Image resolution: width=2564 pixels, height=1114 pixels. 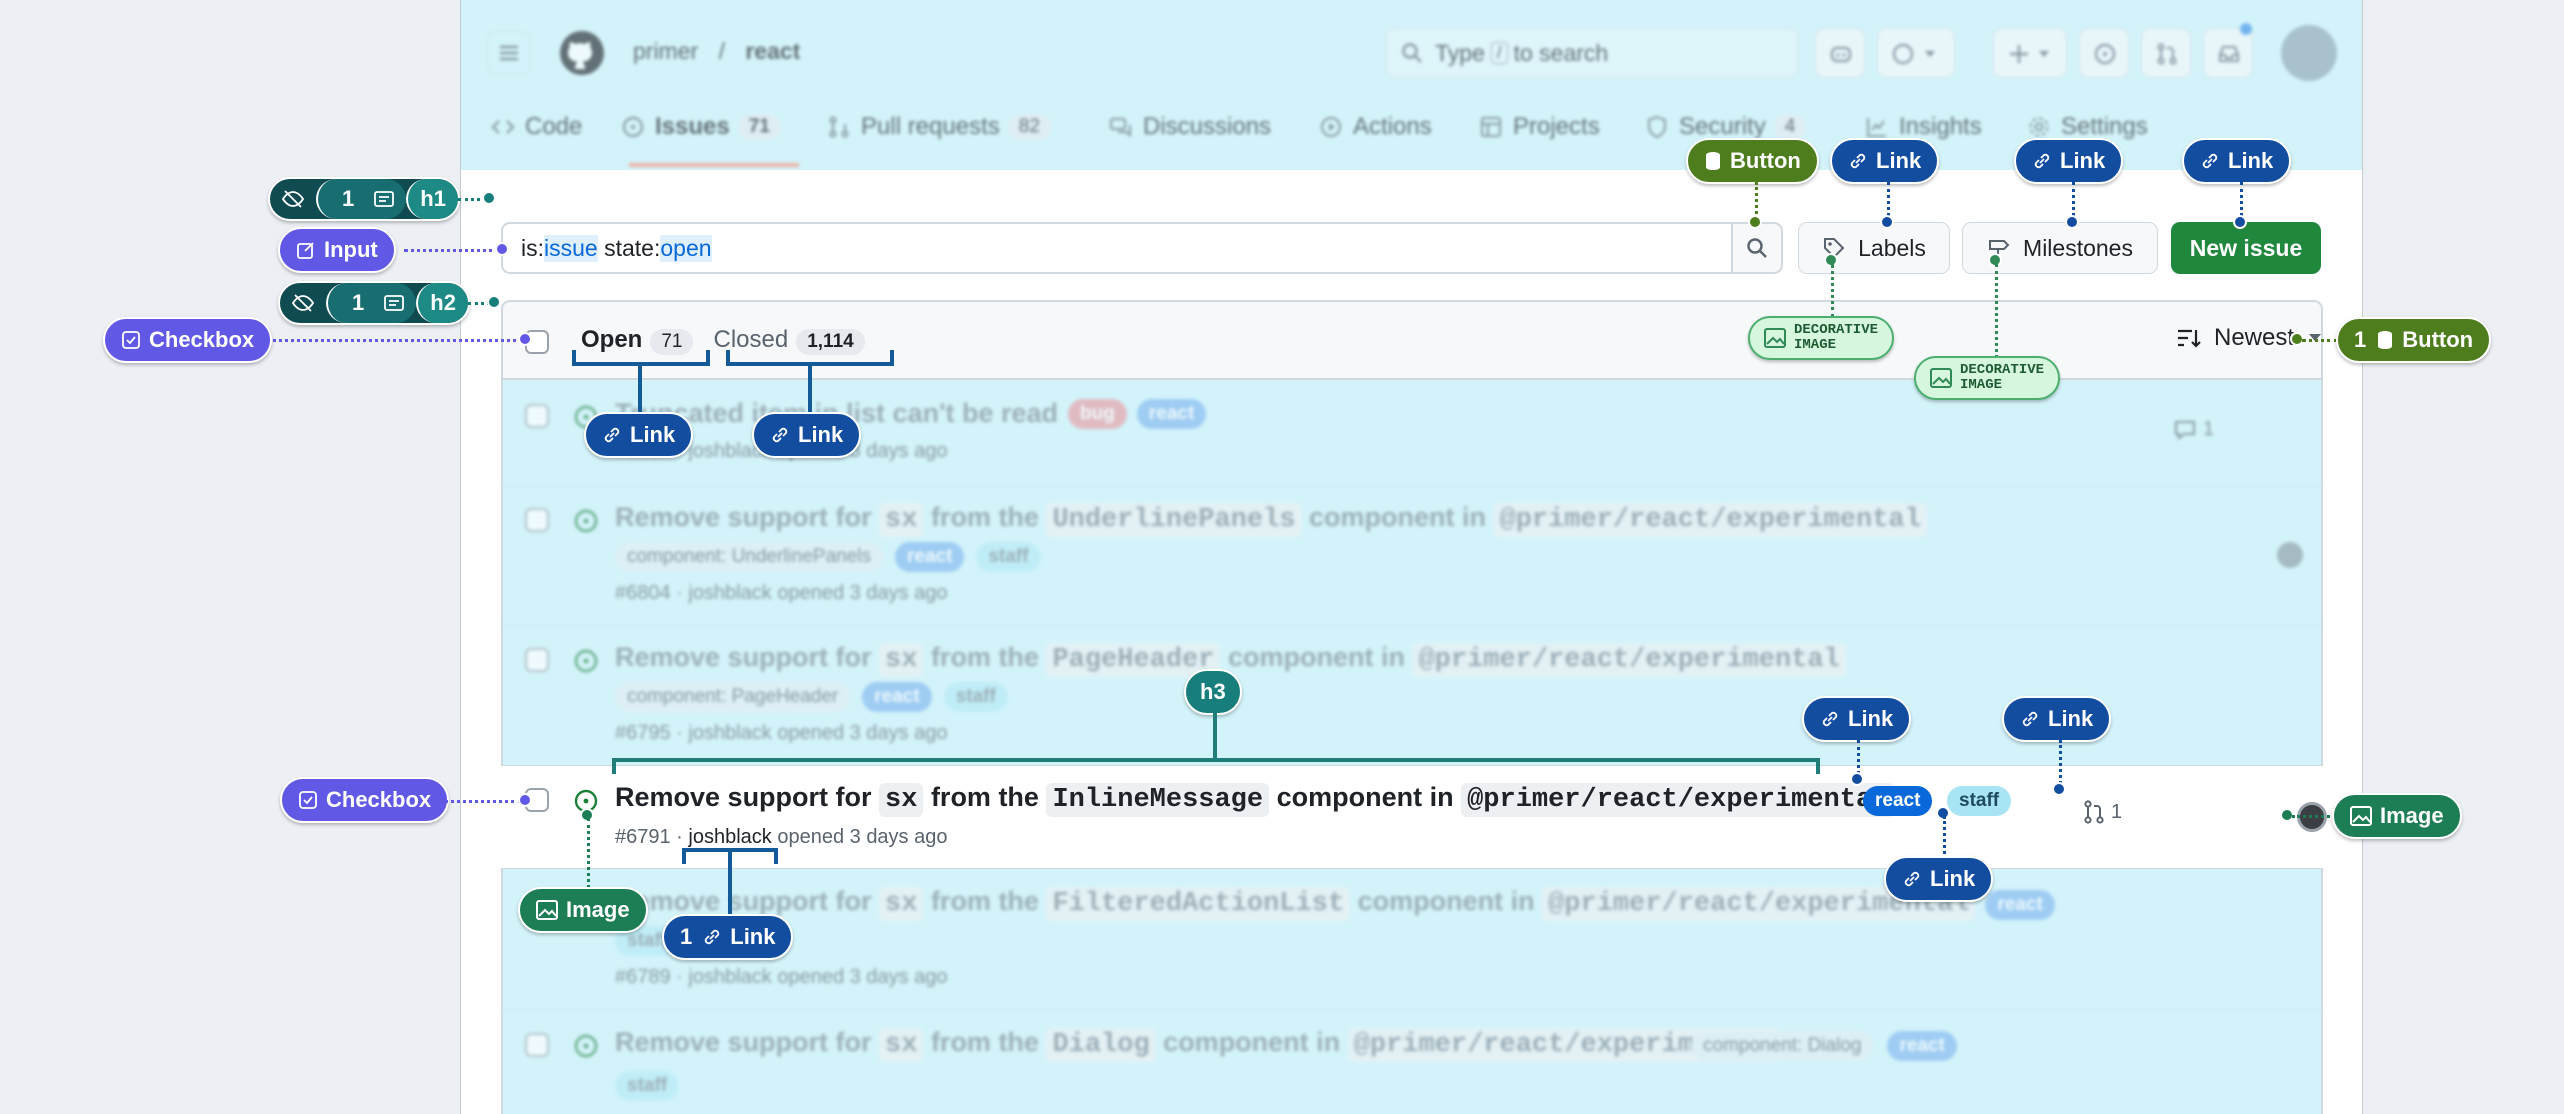 I want to click on search-icon, so click(x=1412, y=53).